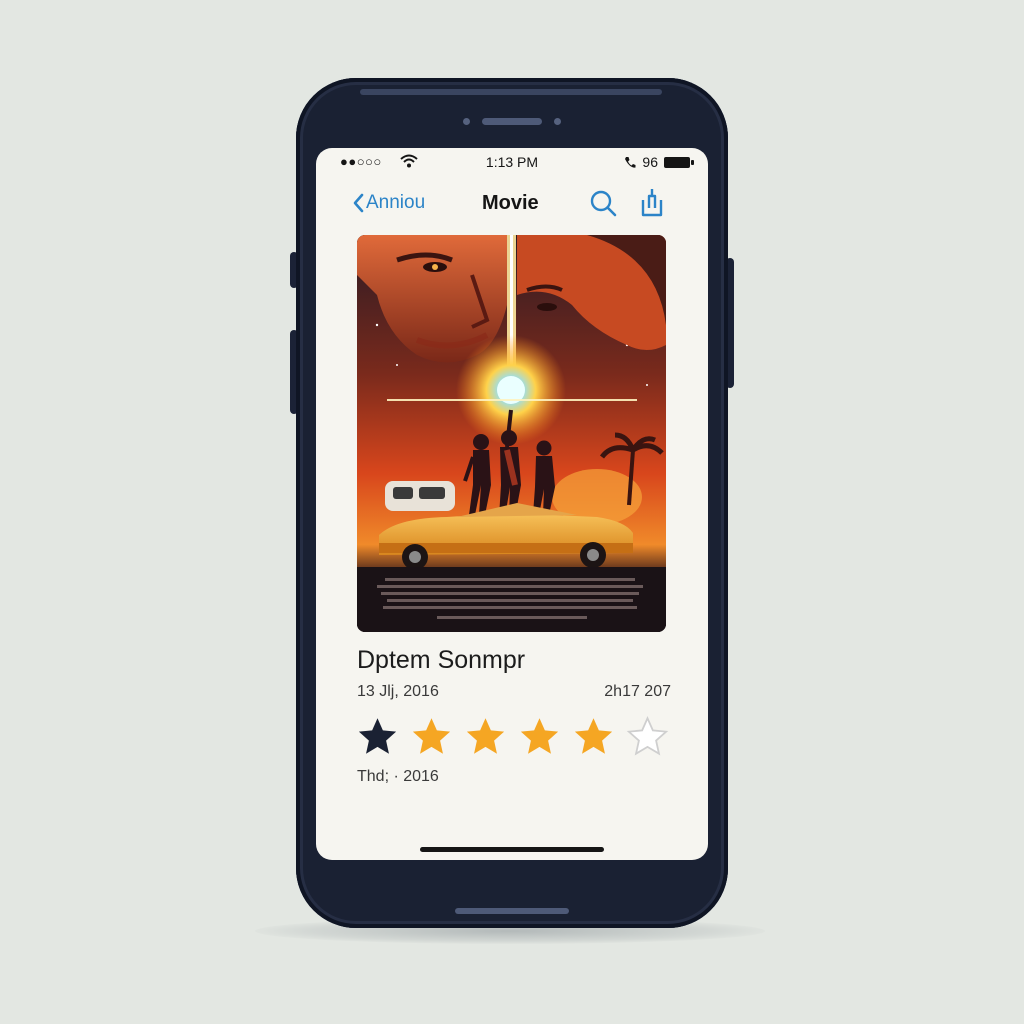 The width and height of the screenshot is (1024, 1024). I want to click on back-button: Anniou, so click(388, 203).